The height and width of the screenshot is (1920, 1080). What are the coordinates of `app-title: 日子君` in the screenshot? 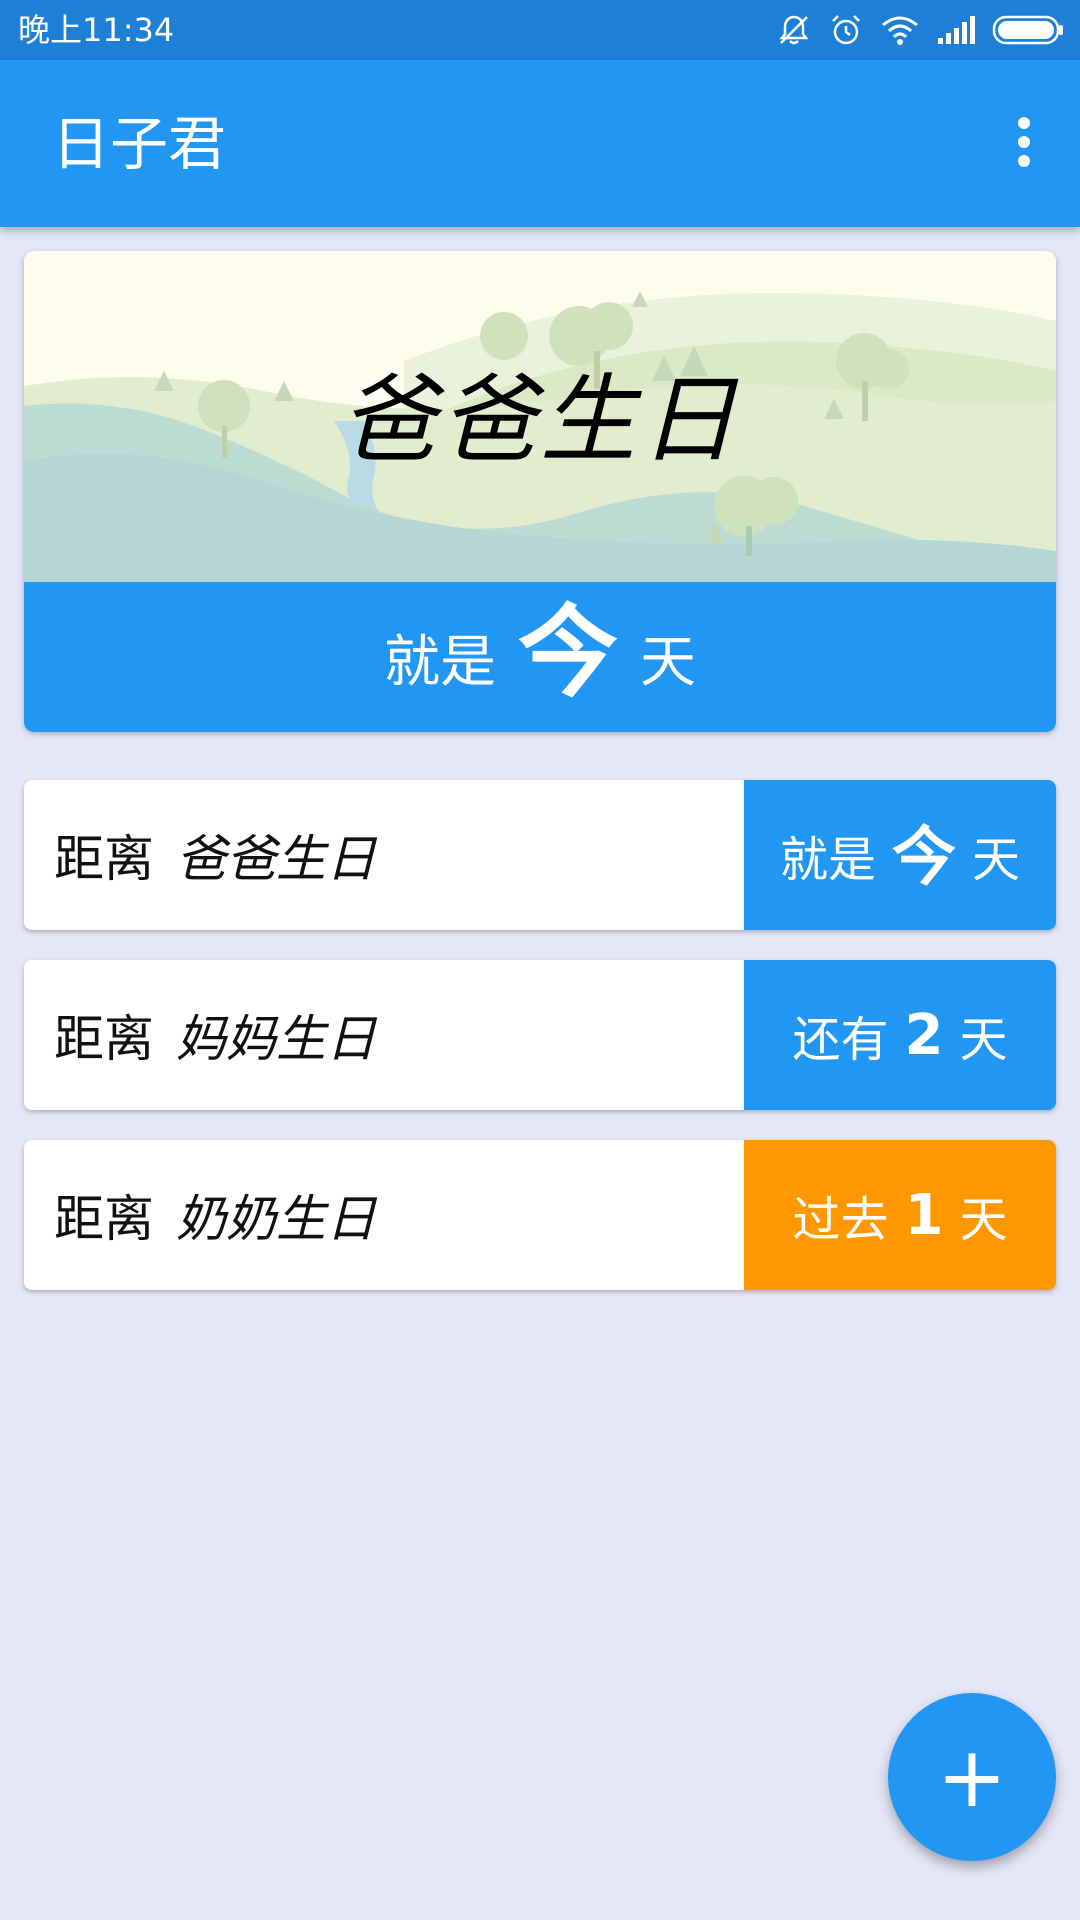 It's located at (139, 144).